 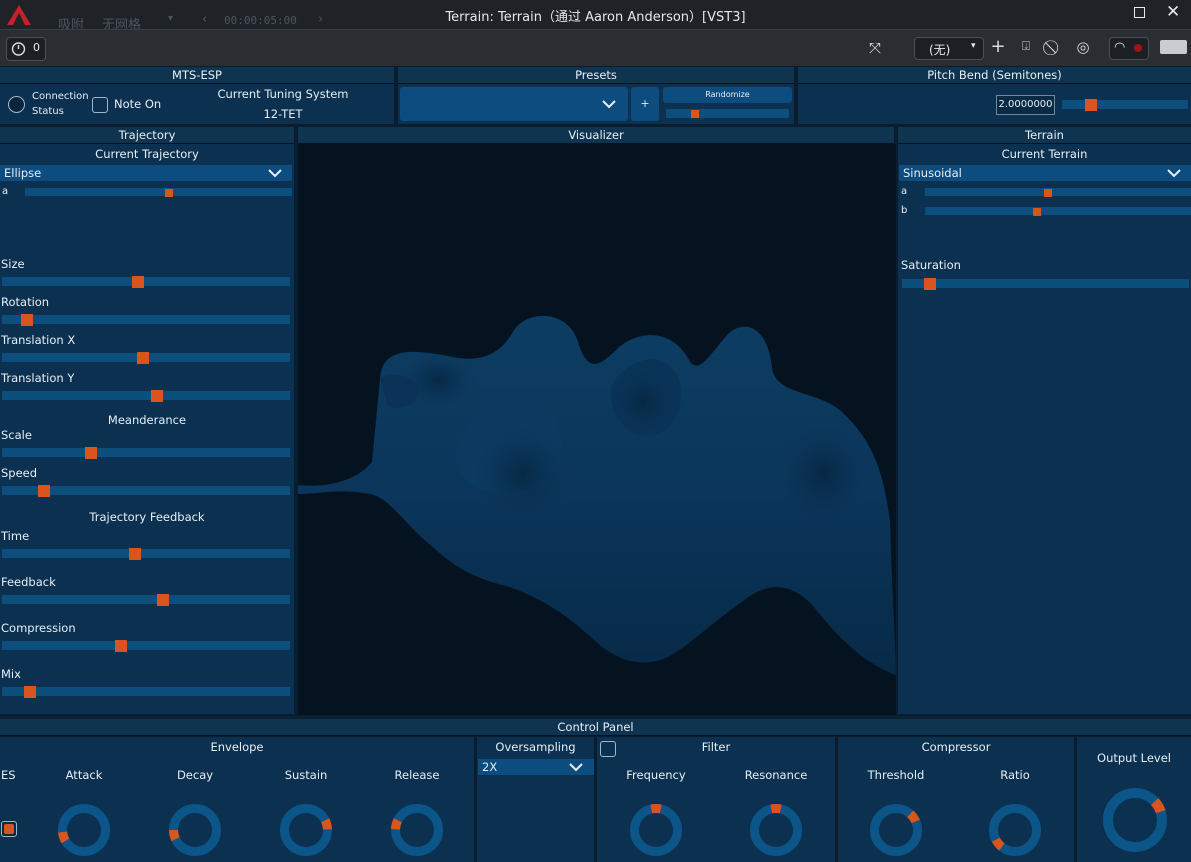 What do you see at coordinates (931, 265) in the screenshot?
I see `saturation-label: Saturation` at bounding box center [931, 265].